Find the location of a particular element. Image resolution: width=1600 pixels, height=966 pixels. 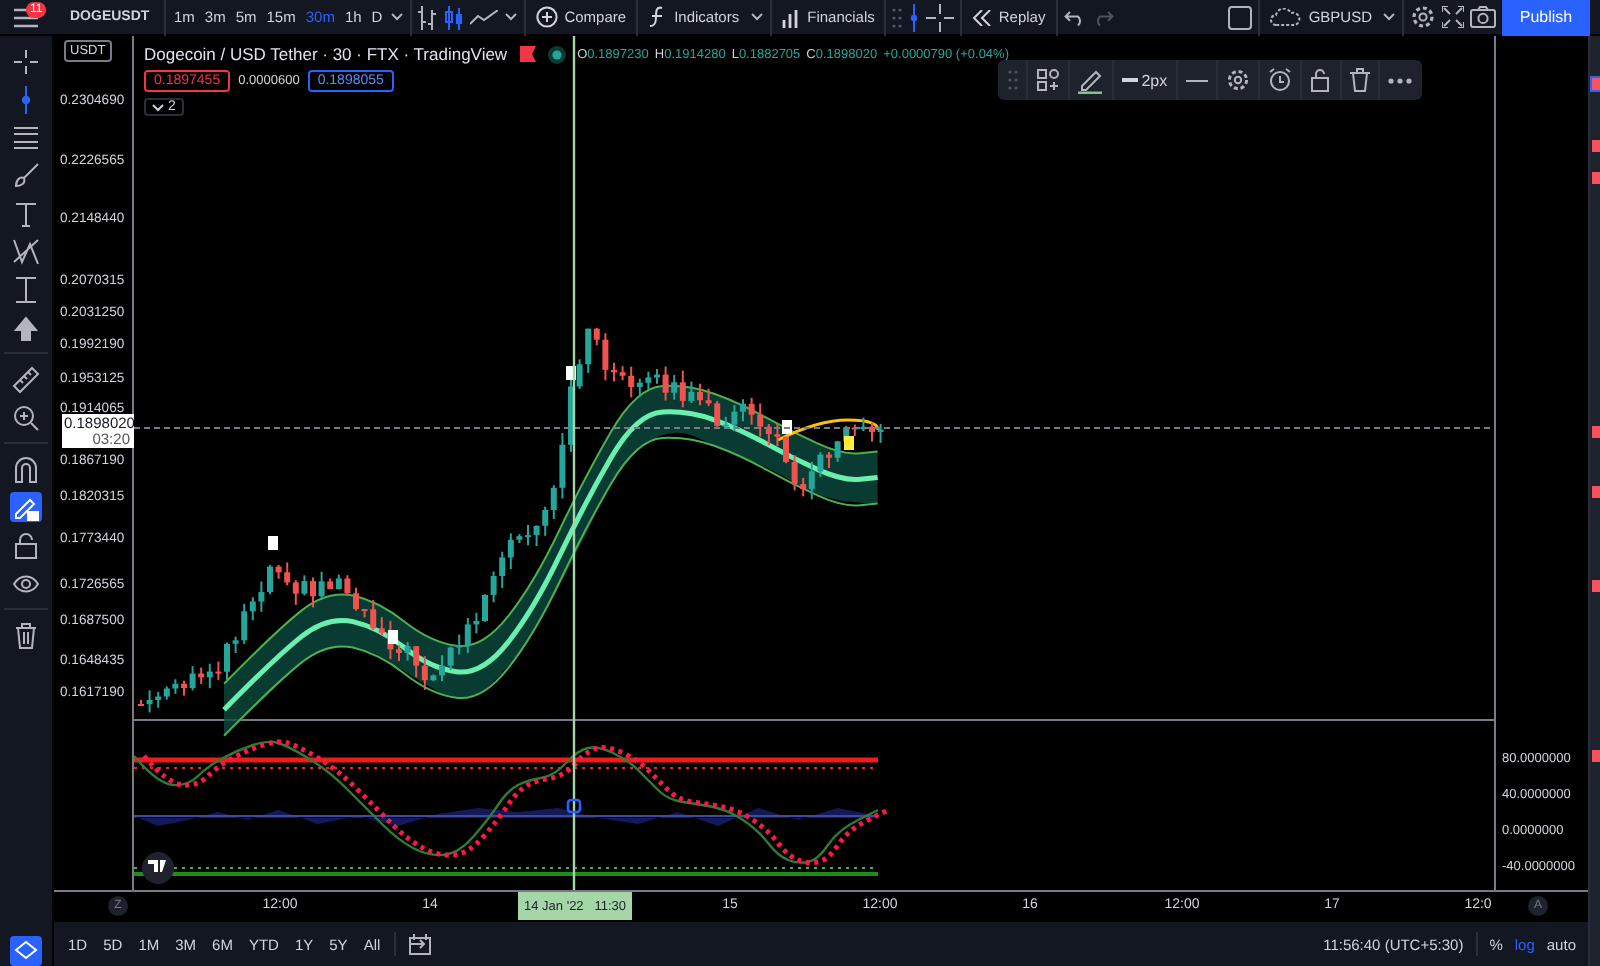

line-style-icon is located at coordinates (1196, 80).